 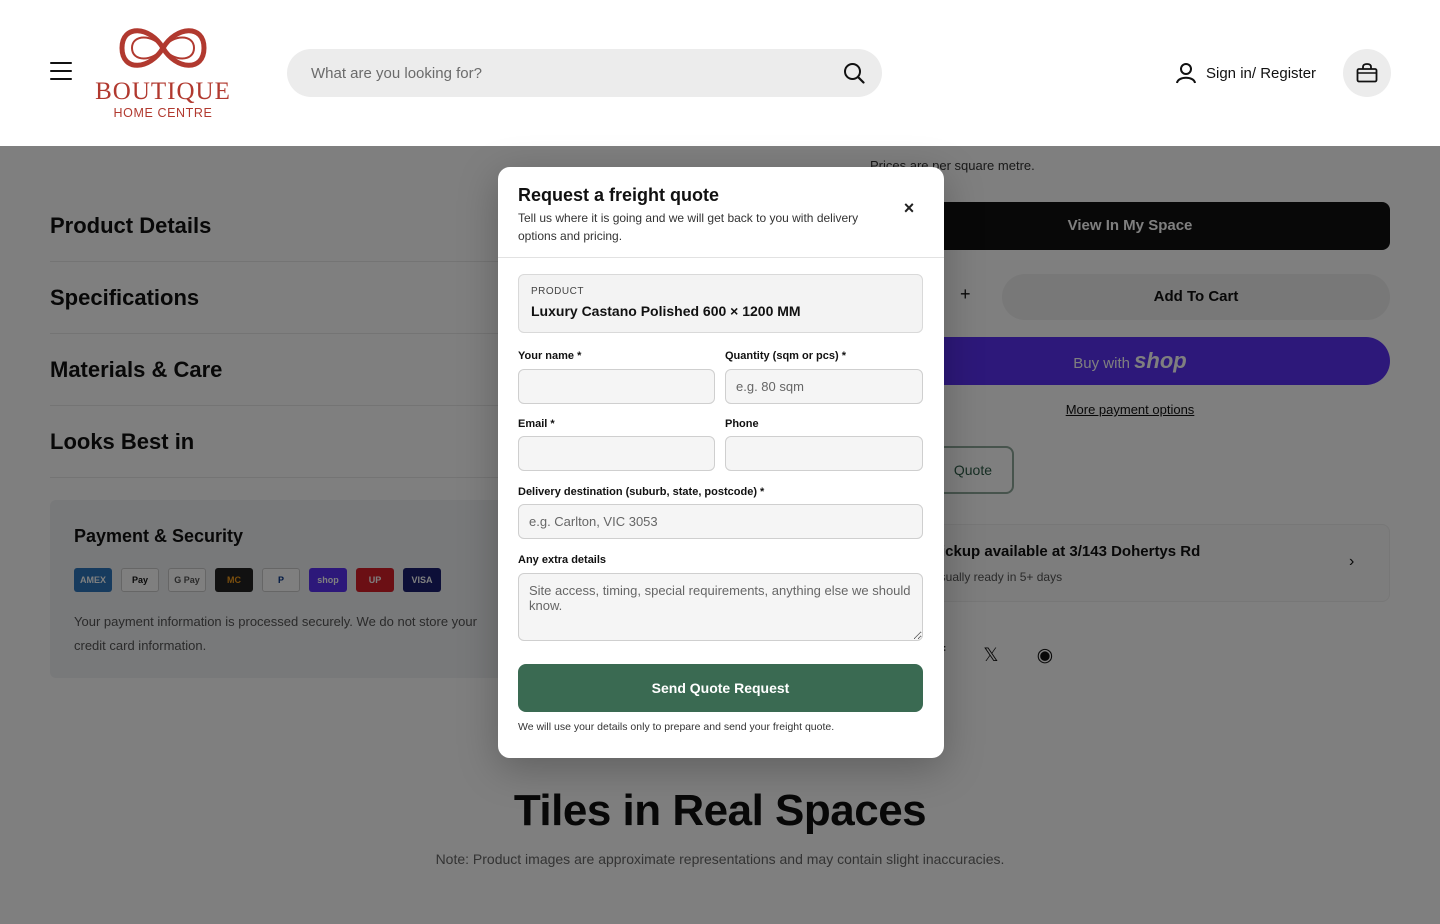 What do you see at coordinates (562, 560) in the screenshot?
I see `extra-details-label: Any extra details` at bounding box center [562, 560].